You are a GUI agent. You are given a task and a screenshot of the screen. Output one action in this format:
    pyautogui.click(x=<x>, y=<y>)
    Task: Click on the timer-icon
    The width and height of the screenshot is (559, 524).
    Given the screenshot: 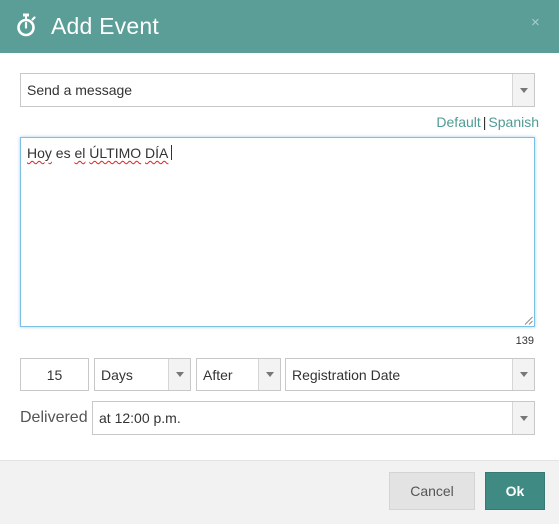 What is the action you would take?
    pyautogui.click(x=26, y=25)
    